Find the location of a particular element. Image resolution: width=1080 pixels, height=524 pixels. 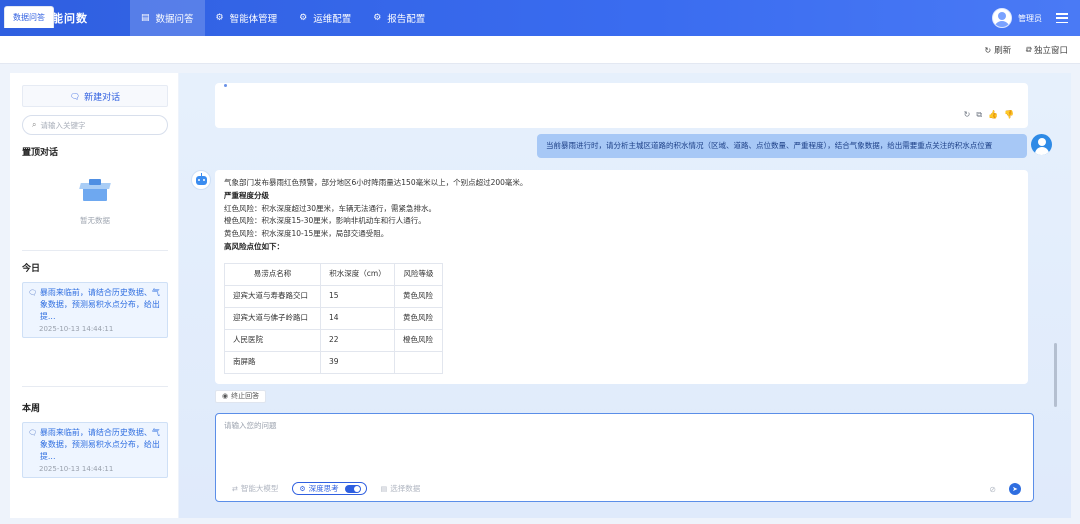

switch-icon: ⇄ is located at coordinates (235, 488).